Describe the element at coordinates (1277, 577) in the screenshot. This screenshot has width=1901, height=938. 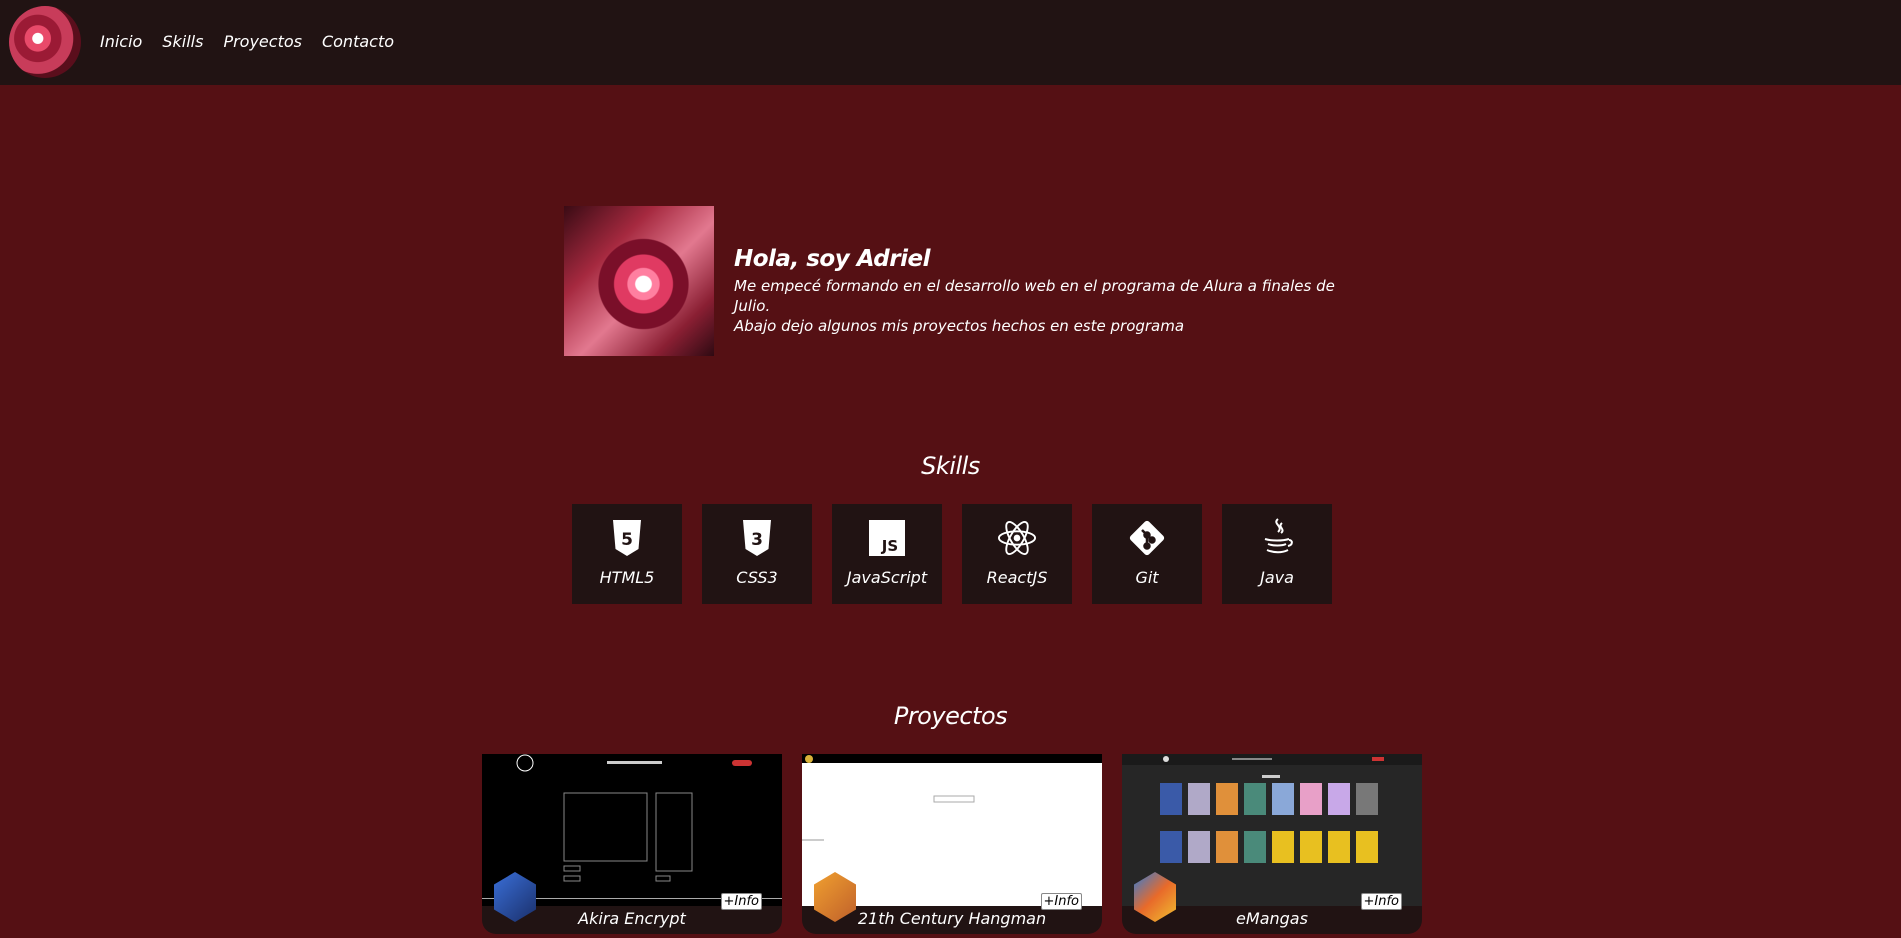
I see `skill-label: Java` at that location.